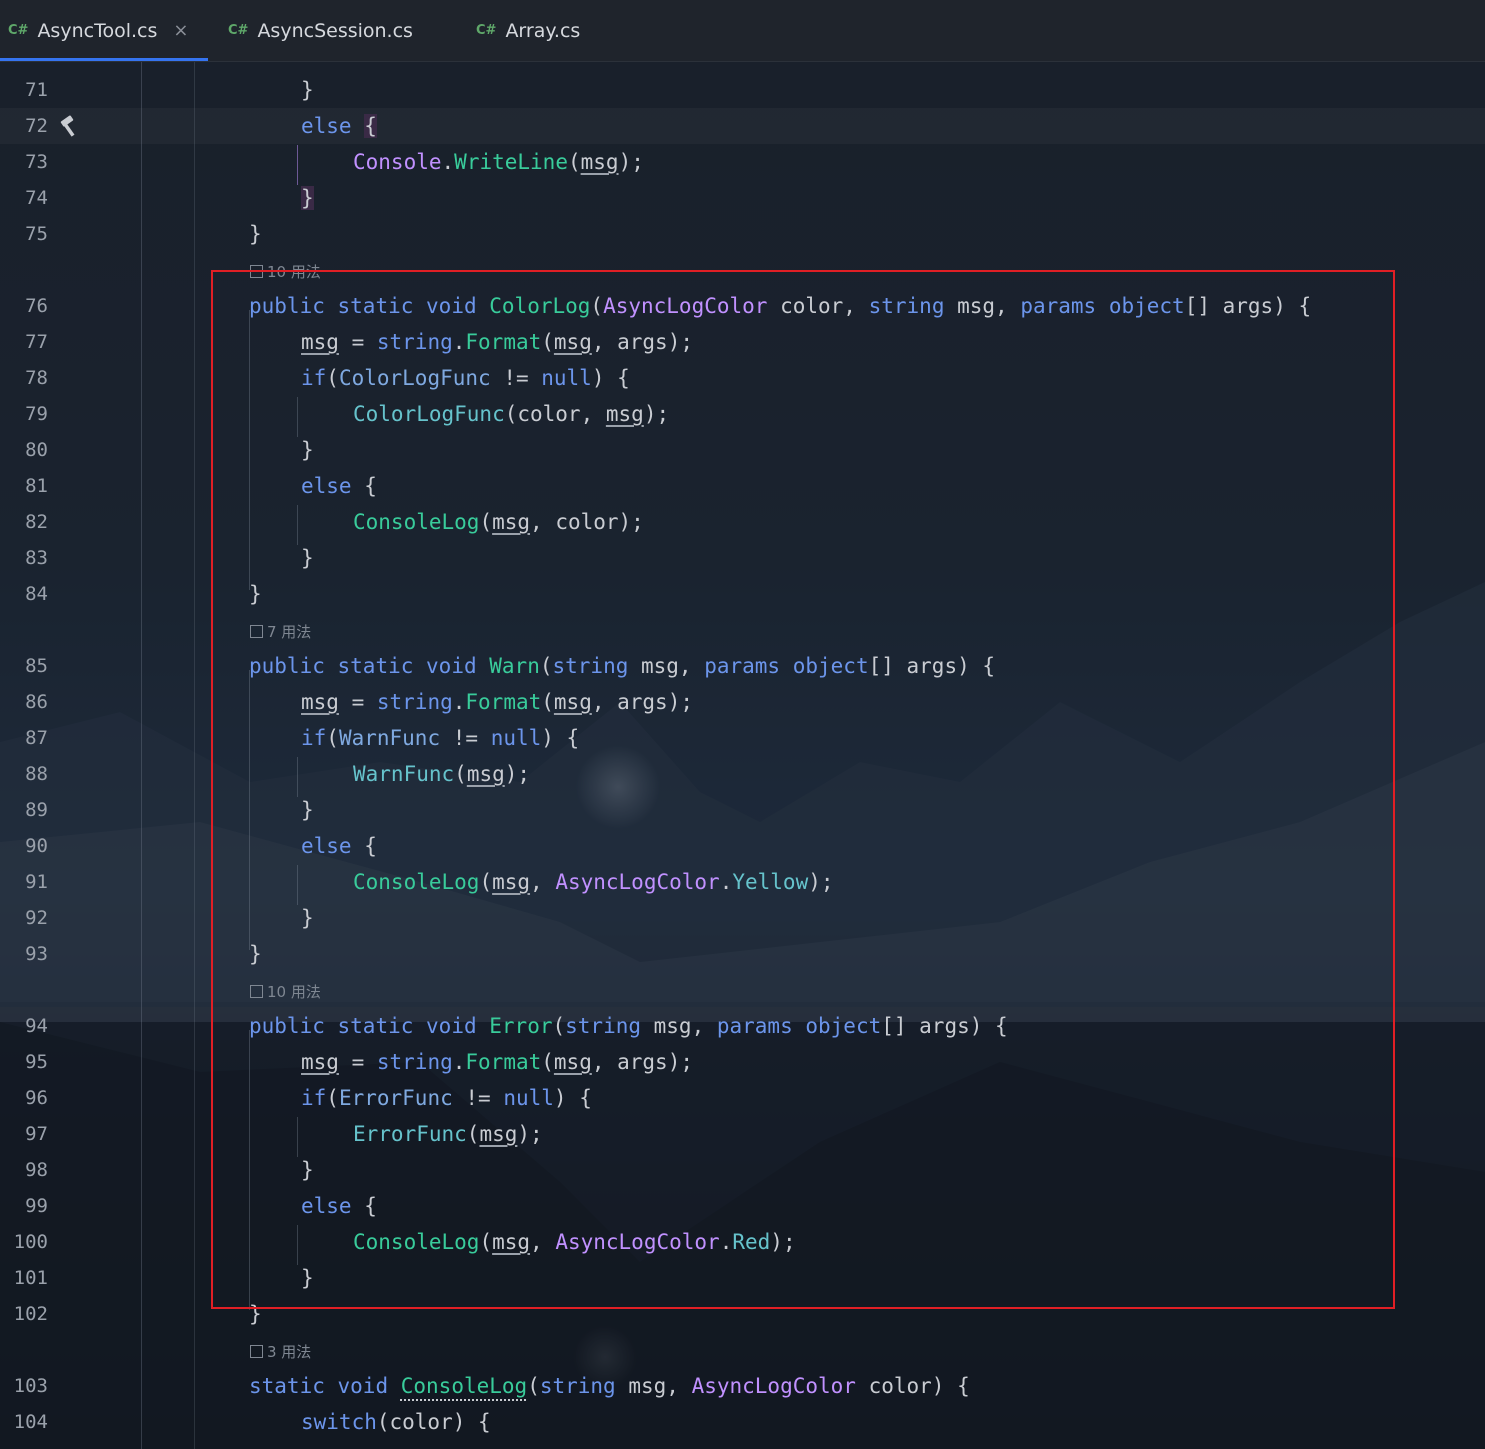 The width and height of the screenshot is (1485, 1449). I want to click on line-number: 102, so click(24, 1314).